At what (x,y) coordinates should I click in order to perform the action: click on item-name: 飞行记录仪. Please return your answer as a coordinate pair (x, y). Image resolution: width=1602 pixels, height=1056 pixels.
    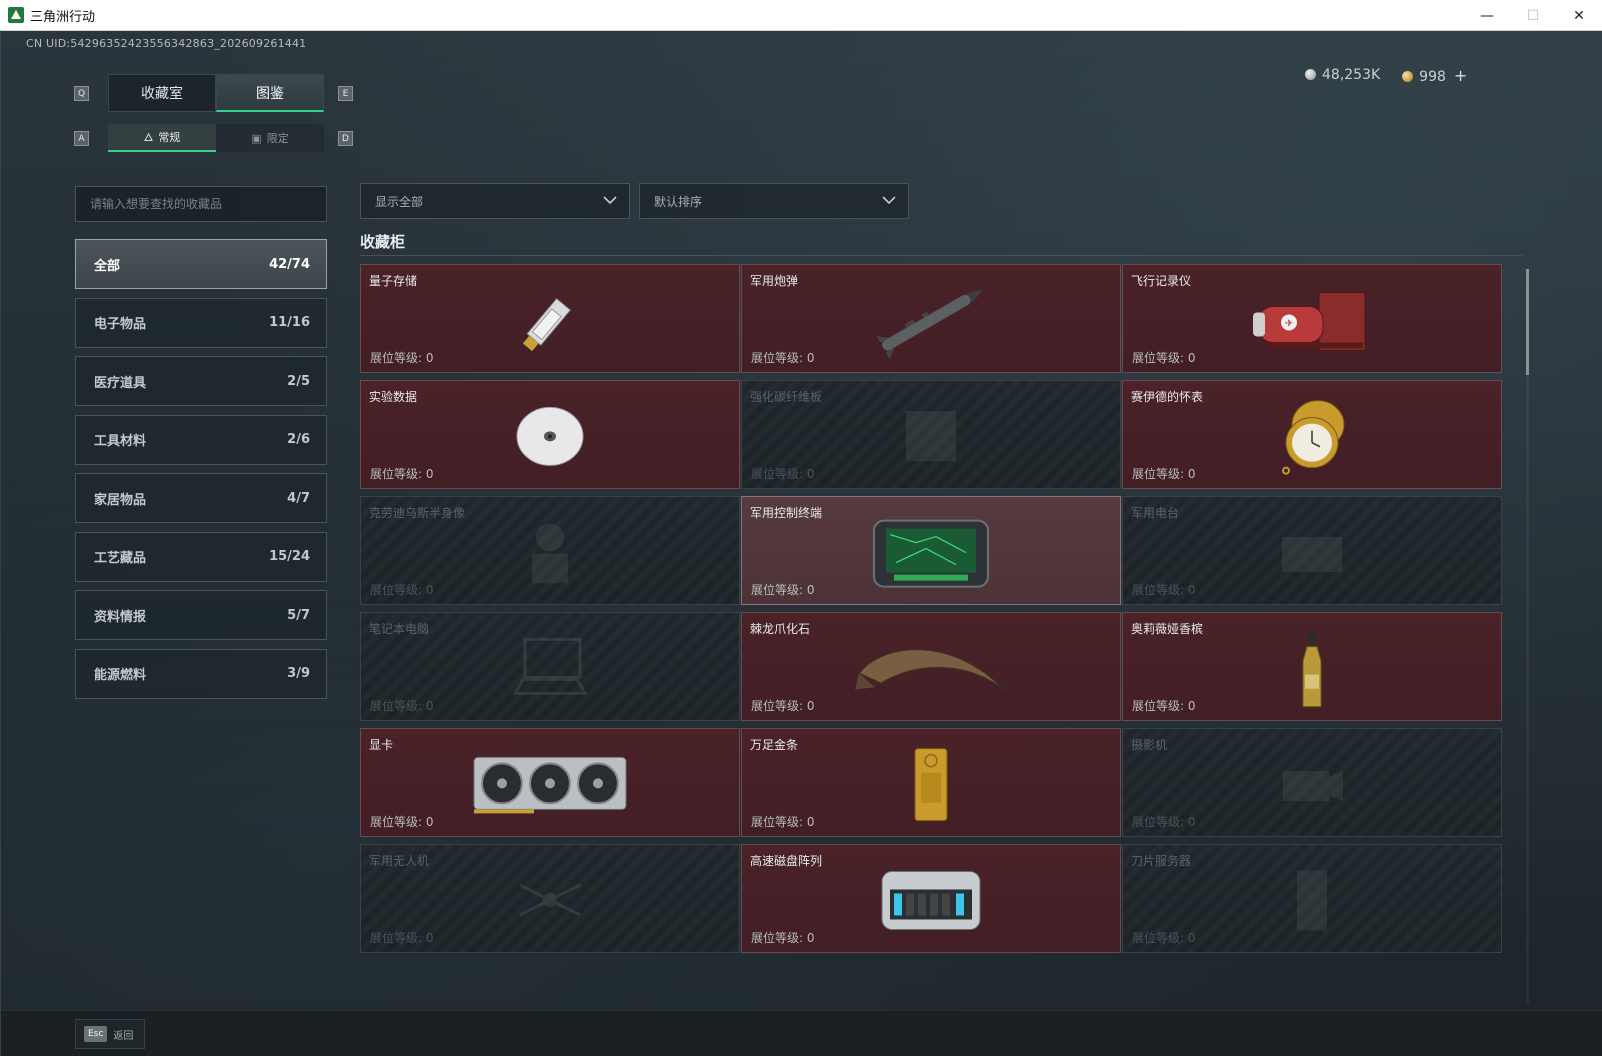
    Looking at the image, I should click on (1161, 281).